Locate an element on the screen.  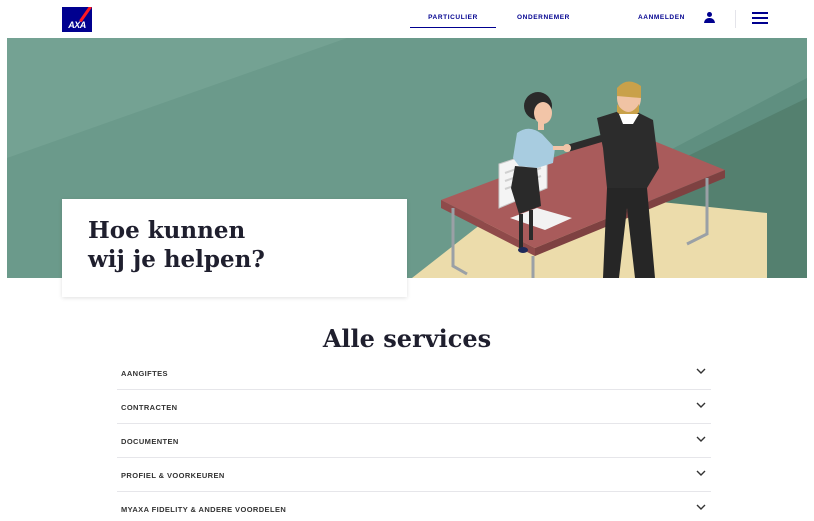
hero-card: Hoe kunnen wij je helpen? is located at coordinates (234, 248).